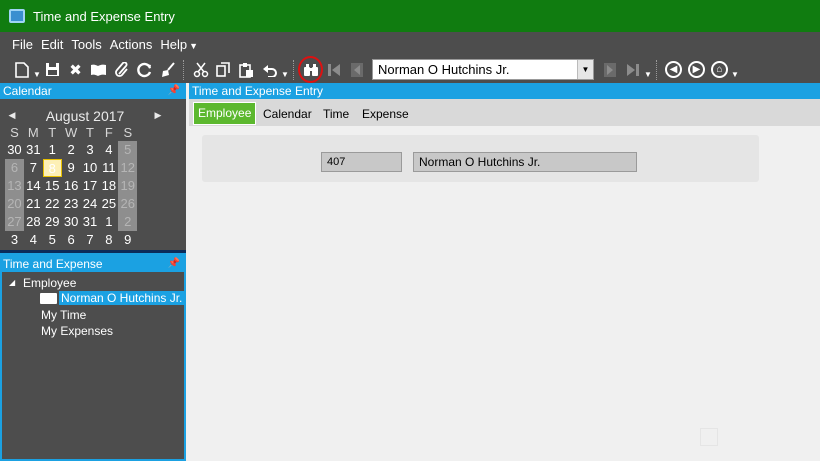  What do you see at coordinates (63, 315) in the screenshot?
I see `tree-node-my-time: My Time` at bounding box center [63, 315].